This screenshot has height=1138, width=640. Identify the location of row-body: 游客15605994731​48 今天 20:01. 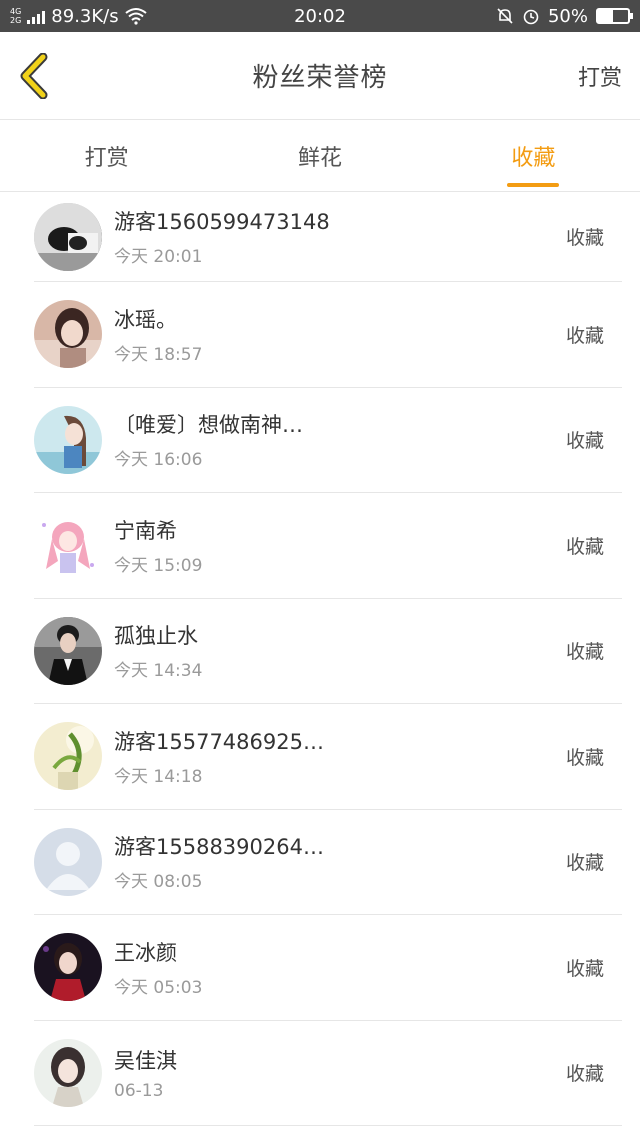
(340, 236).